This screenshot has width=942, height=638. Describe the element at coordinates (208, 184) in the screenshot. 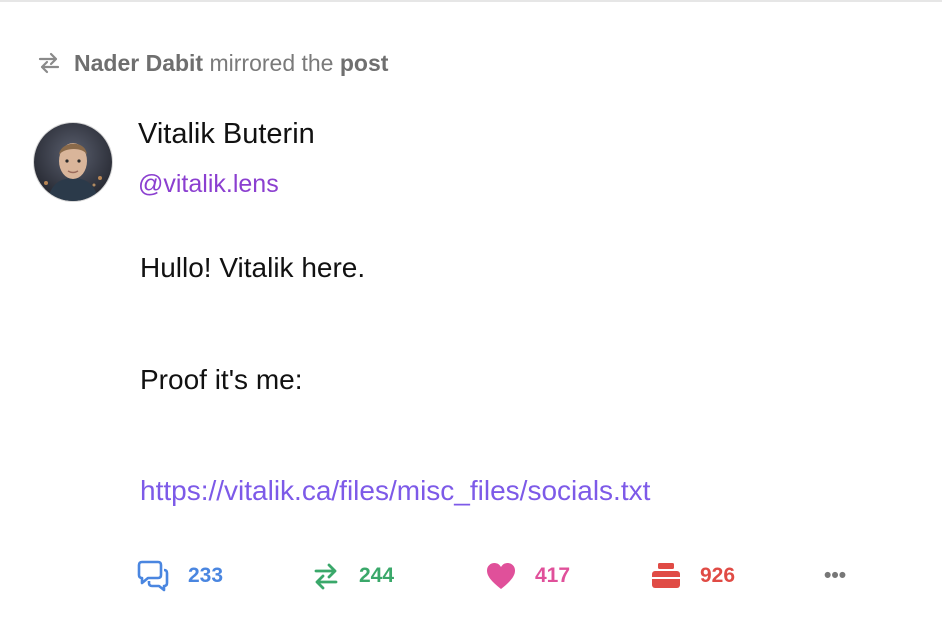

I see `author-handle: @vitalik.lens` at that location.